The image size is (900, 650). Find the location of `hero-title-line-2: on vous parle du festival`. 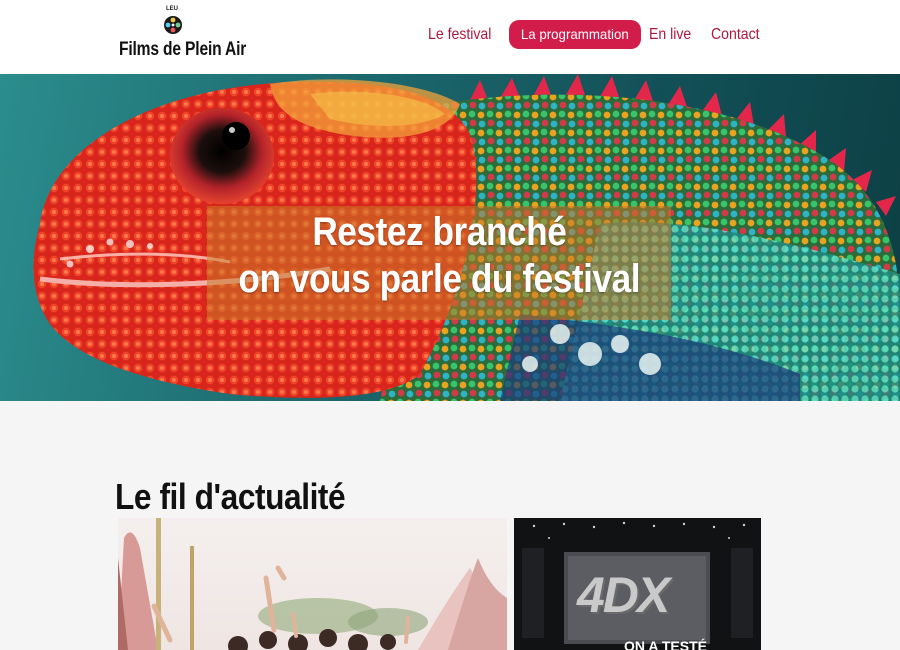

hero-title-line-2: on vous parle du festival is located at coordinates (439, 279).